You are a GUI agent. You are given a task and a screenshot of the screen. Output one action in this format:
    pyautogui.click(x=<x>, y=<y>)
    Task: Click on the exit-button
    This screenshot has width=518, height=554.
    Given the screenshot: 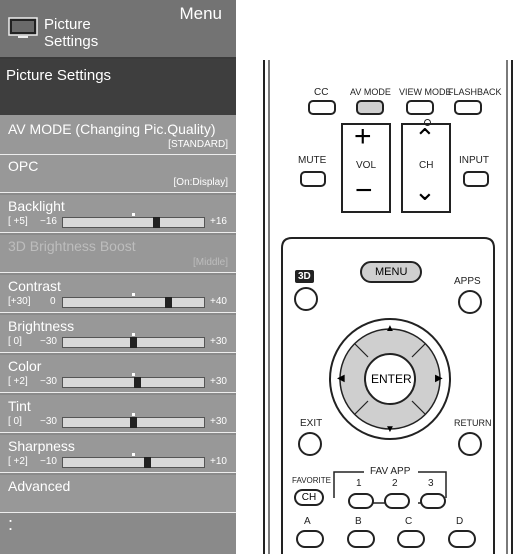 What is the action you would take?
    pyautogui.click(x=310, y=444)
    